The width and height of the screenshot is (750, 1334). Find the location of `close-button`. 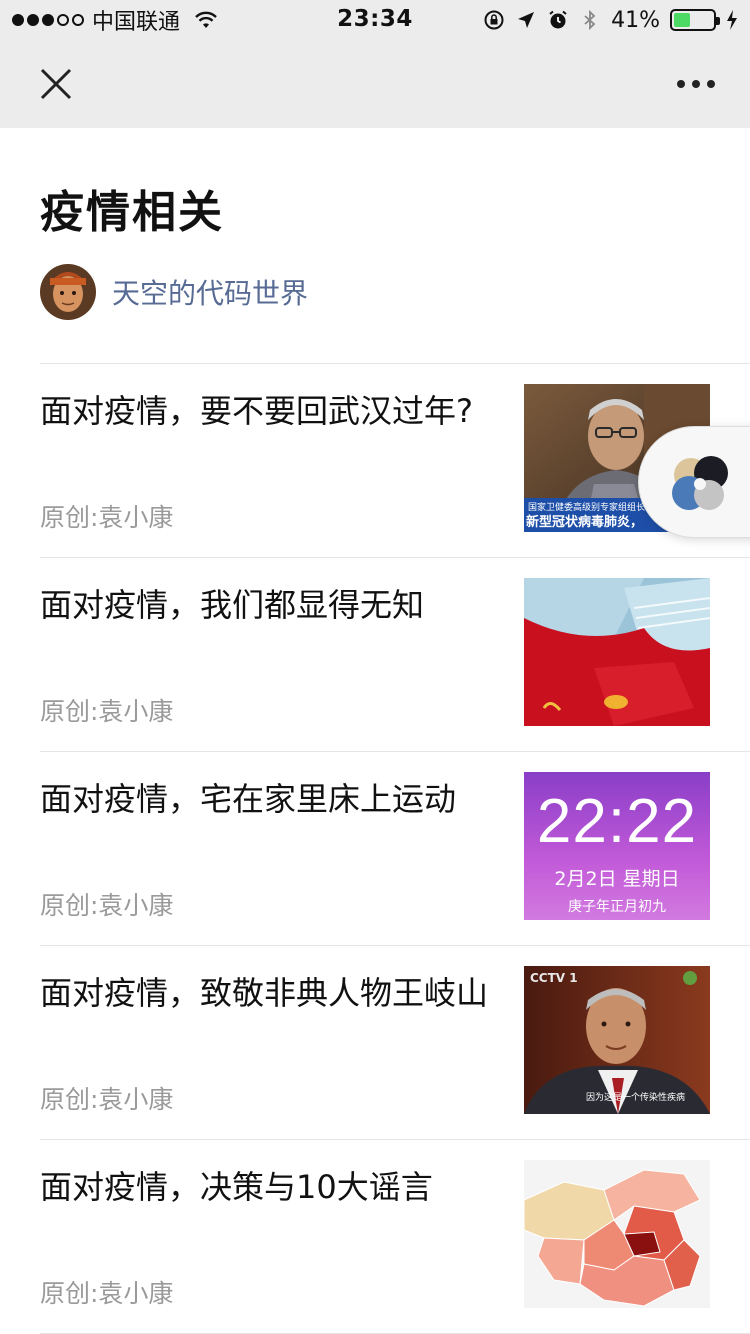

close-button is located at coordinates (56, 84).